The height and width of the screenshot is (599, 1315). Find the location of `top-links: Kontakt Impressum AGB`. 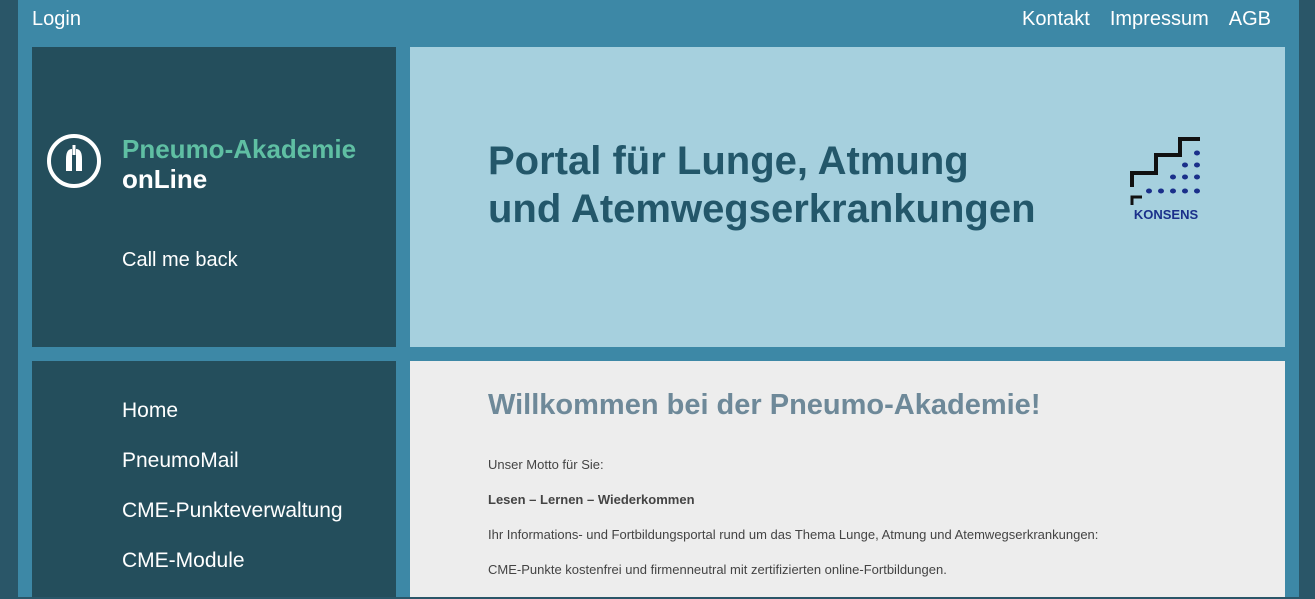

top-links: Kontakt Impressum AGB is located at coordinates (1146, 19).